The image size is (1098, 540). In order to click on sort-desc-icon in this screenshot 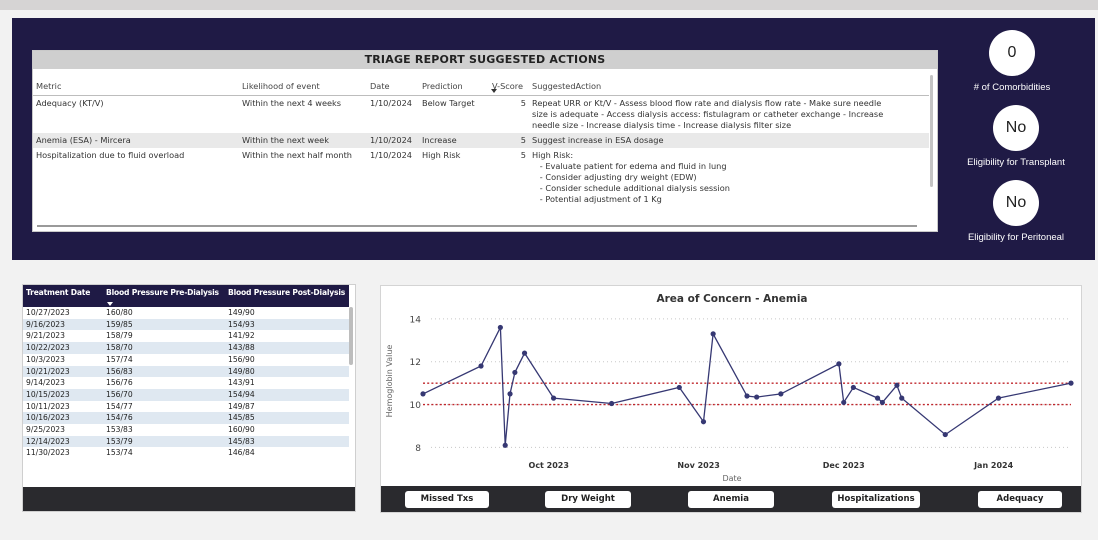, I will do `click(110, 304)`.